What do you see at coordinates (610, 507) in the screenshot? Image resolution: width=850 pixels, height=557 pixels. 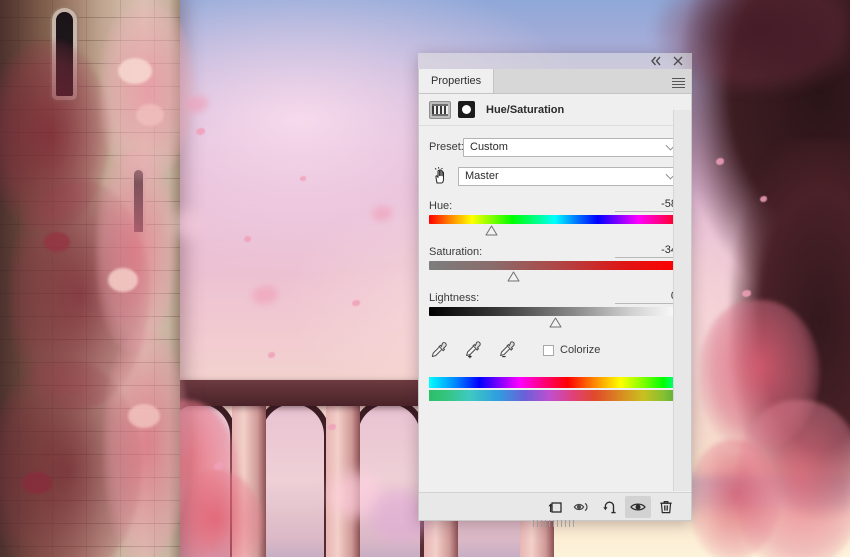 I see `reset-icon` at bounding box center [610, 507].